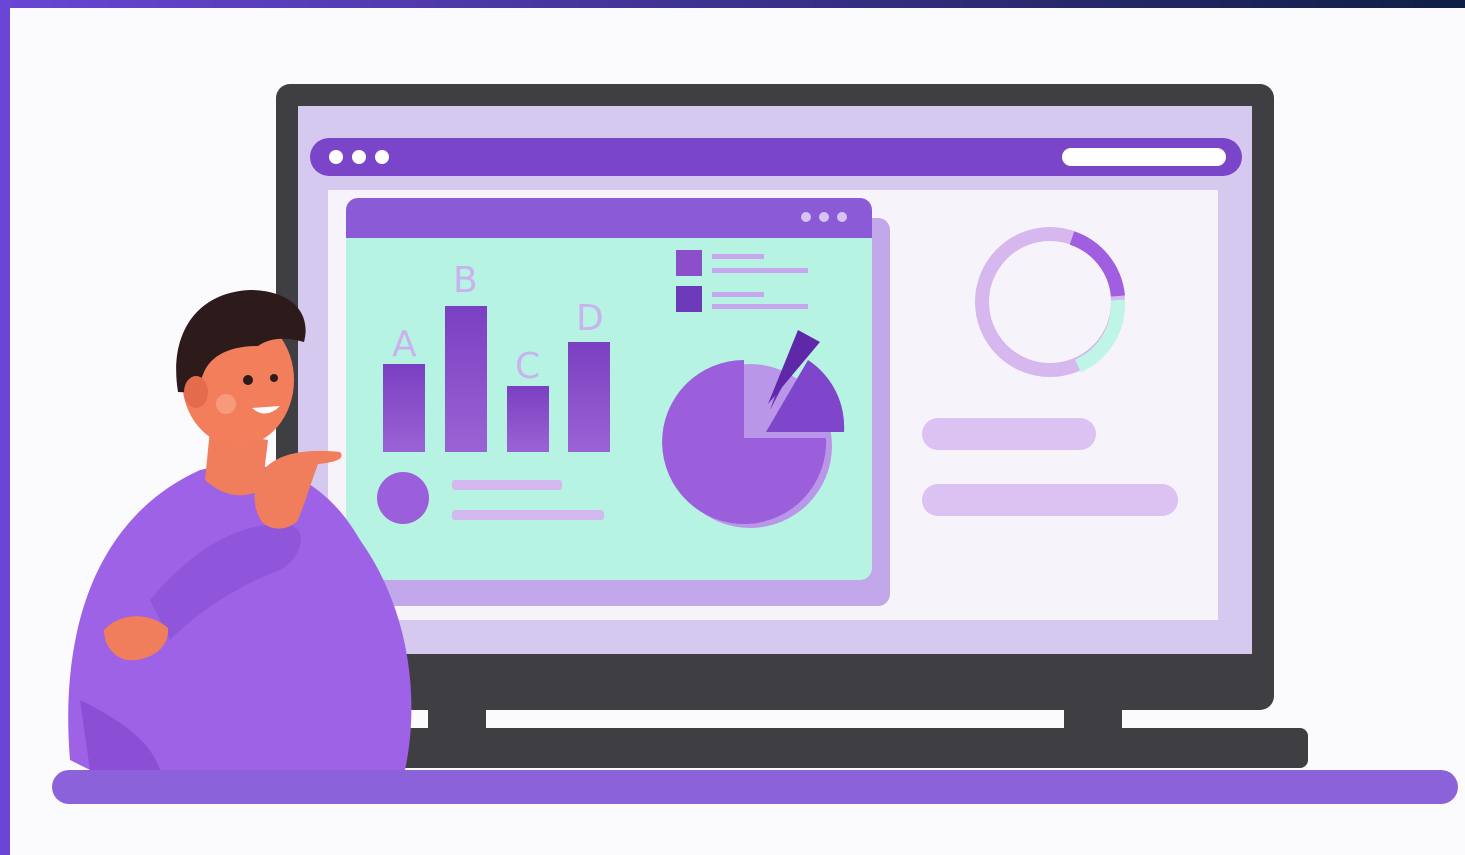  What do you see at coordinates (403, 498) in the screenshot?
I see `legend-circle-icon` at bounding box center [403, 498].